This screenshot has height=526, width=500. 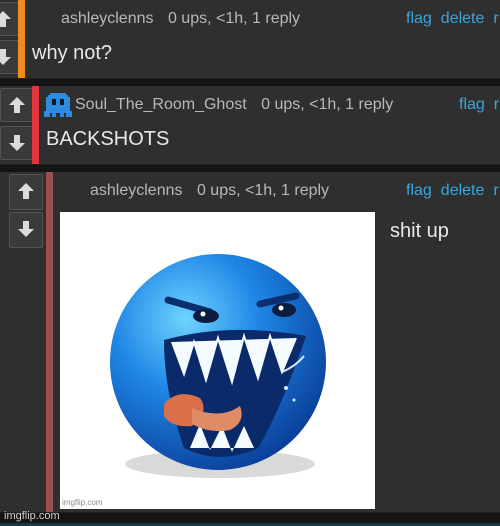 What do you see at coordinates (72, 53) in the screenshot?
I see `comment-text: why not?` at bounding box center [72, 53].